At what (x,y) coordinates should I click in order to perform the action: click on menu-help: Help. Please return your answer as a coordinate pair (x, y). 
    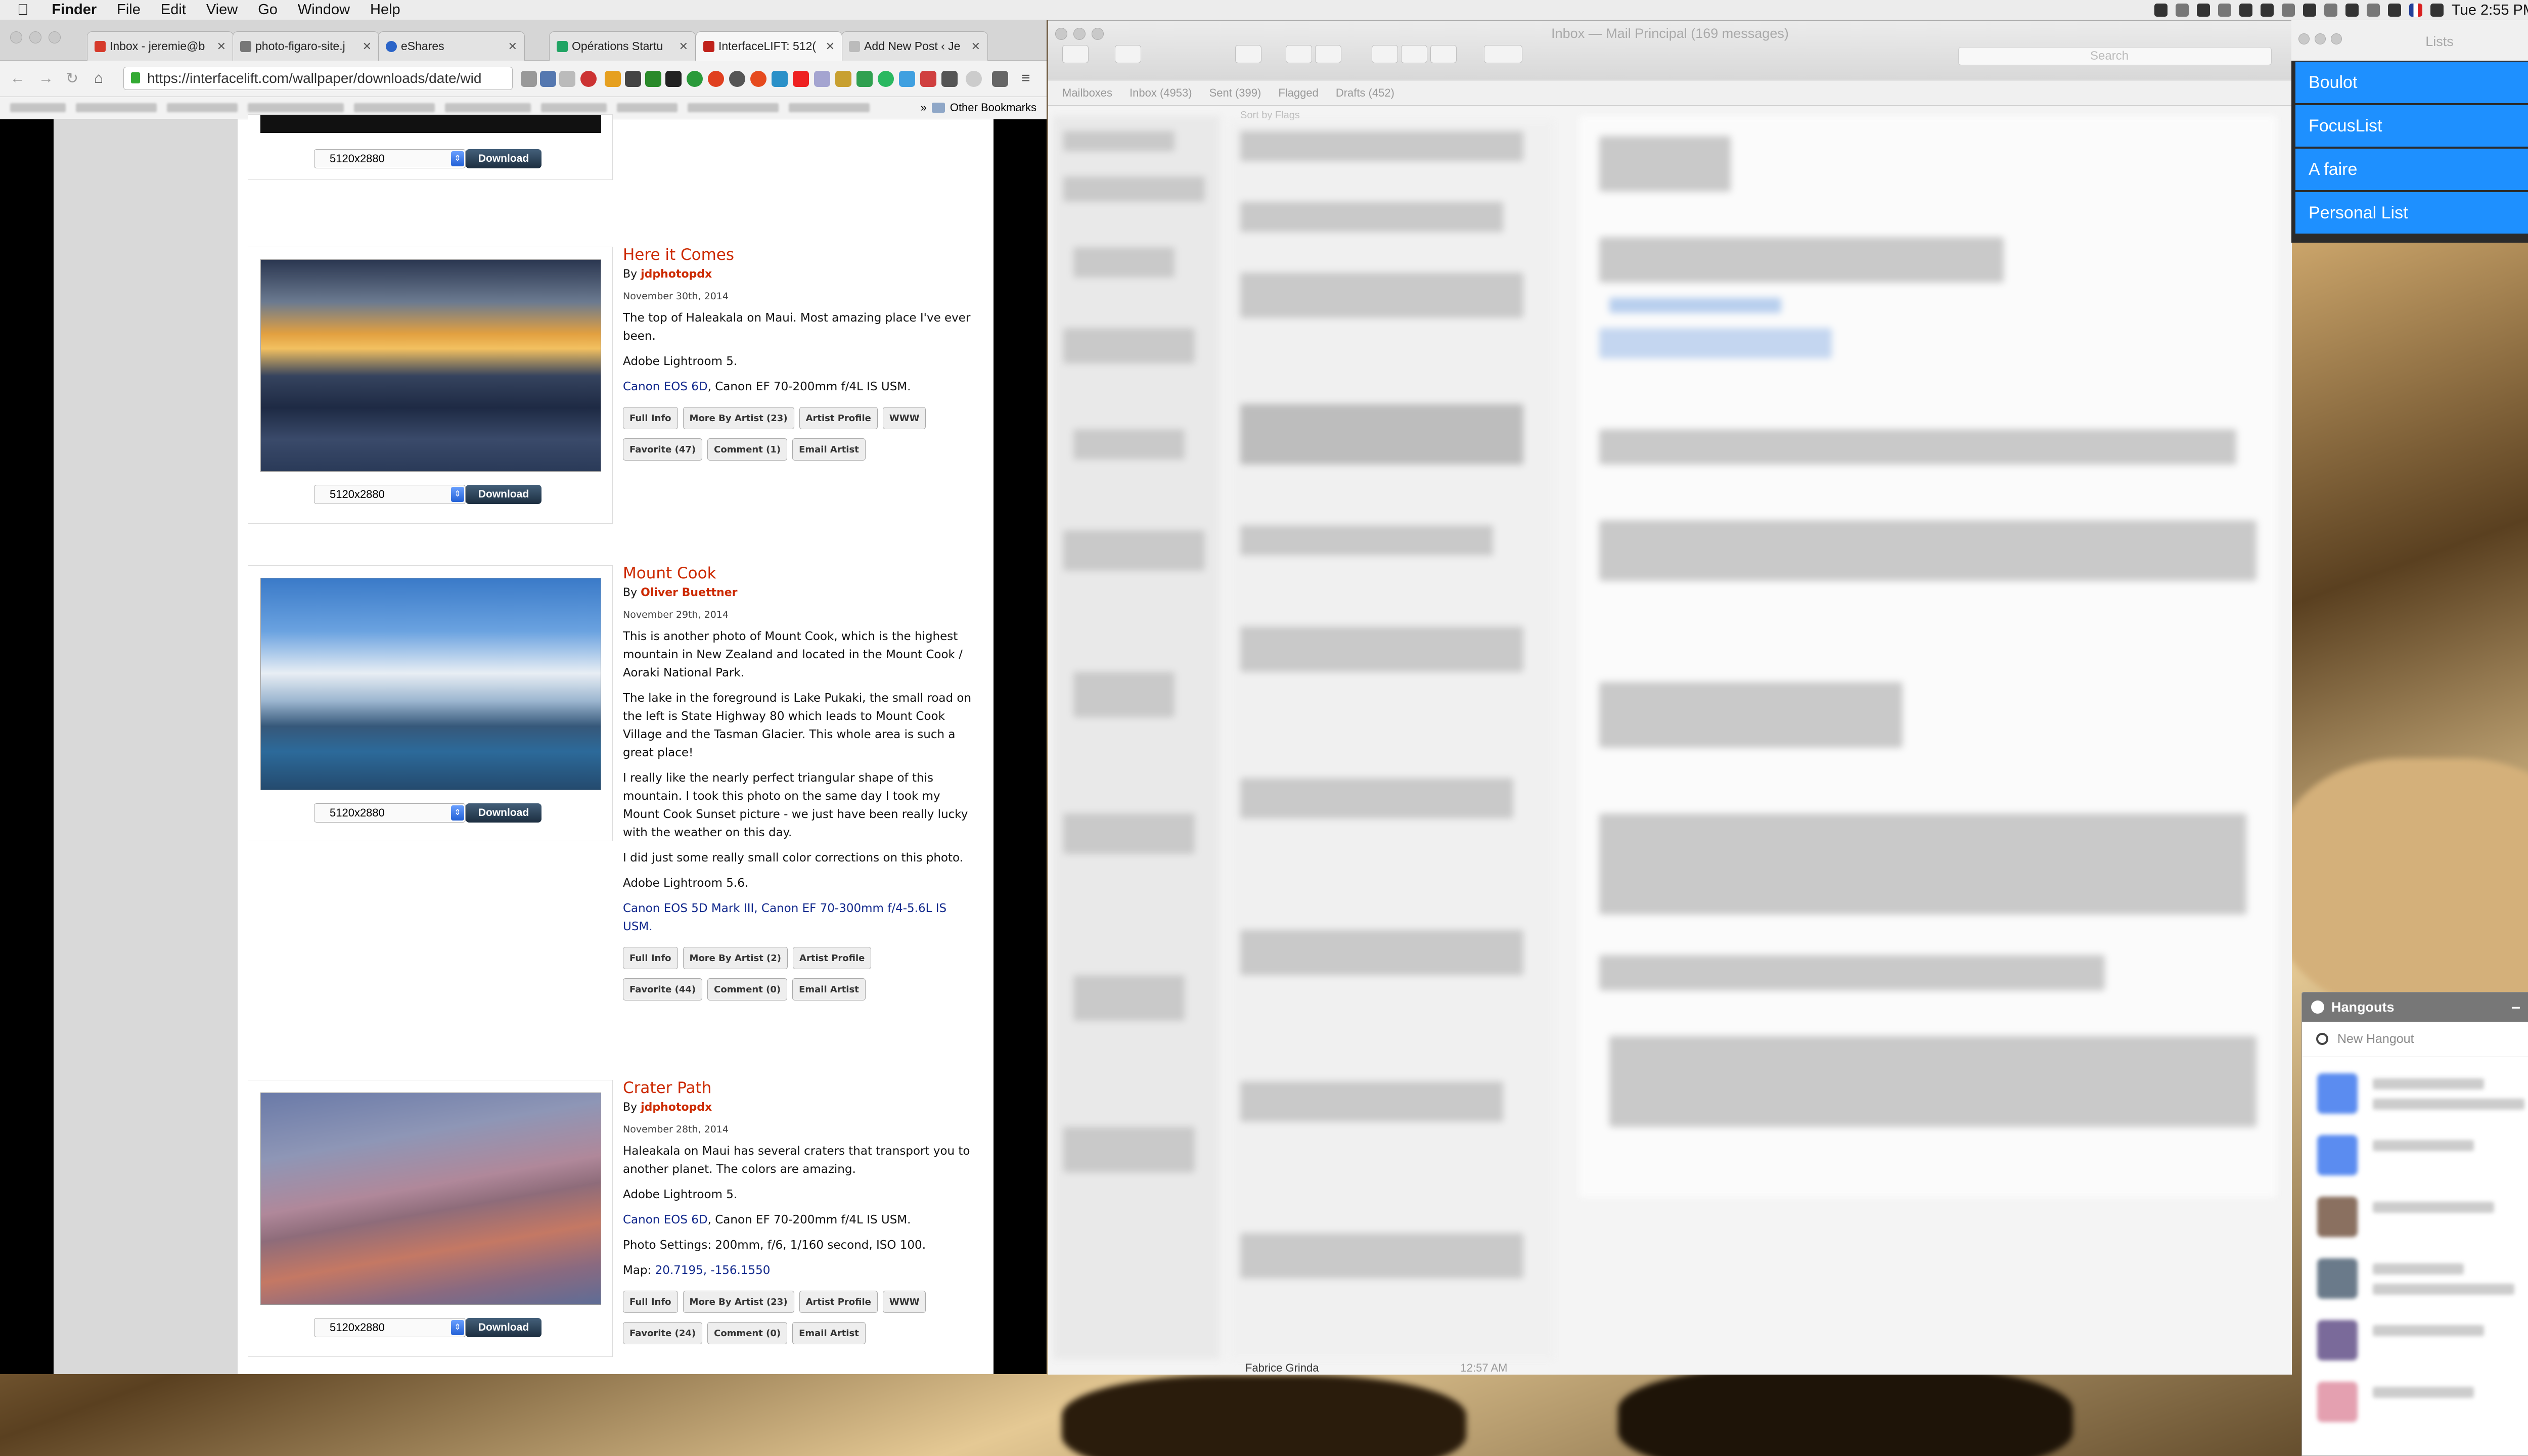
    Looking at the image, I should click on (386, 10).